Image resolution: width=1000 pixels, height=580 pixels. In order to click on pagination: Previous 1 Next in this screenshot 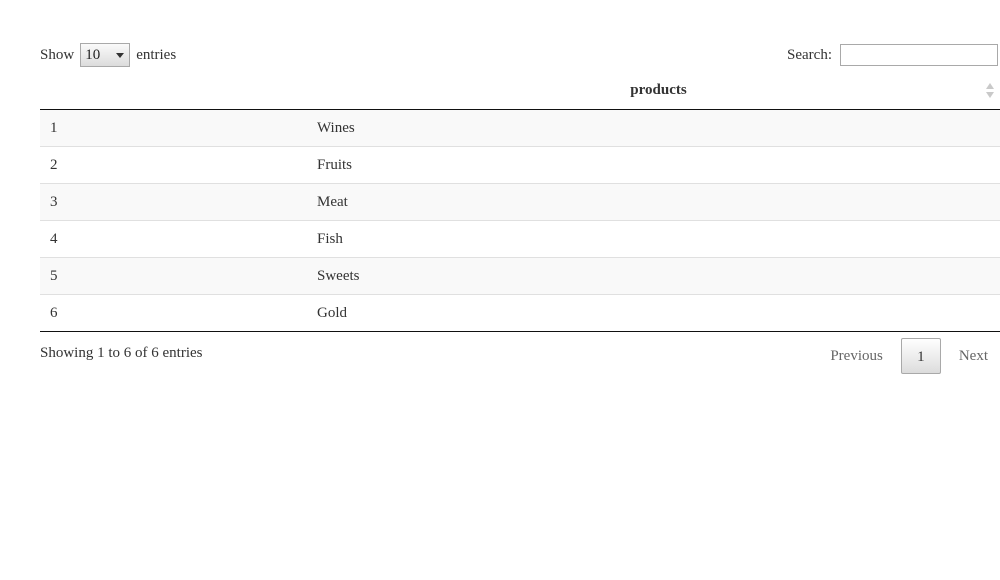, I will do `click(909, 356)`.